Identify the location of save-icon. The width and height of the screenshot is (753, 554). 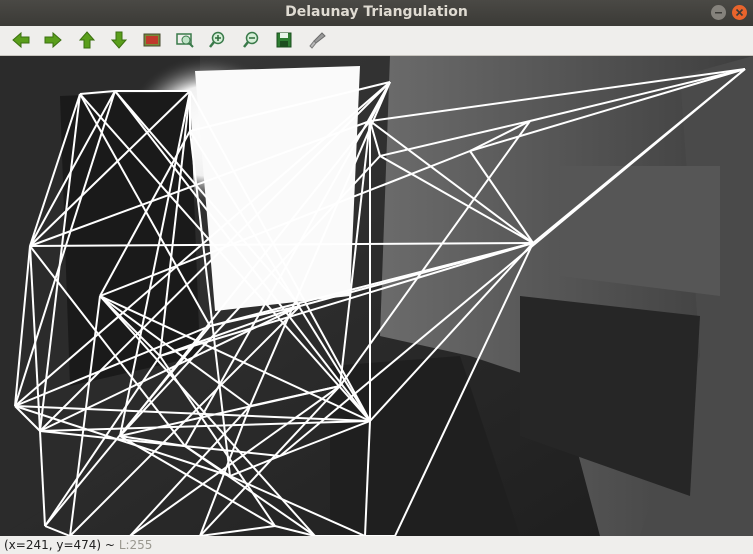
(284, 40).